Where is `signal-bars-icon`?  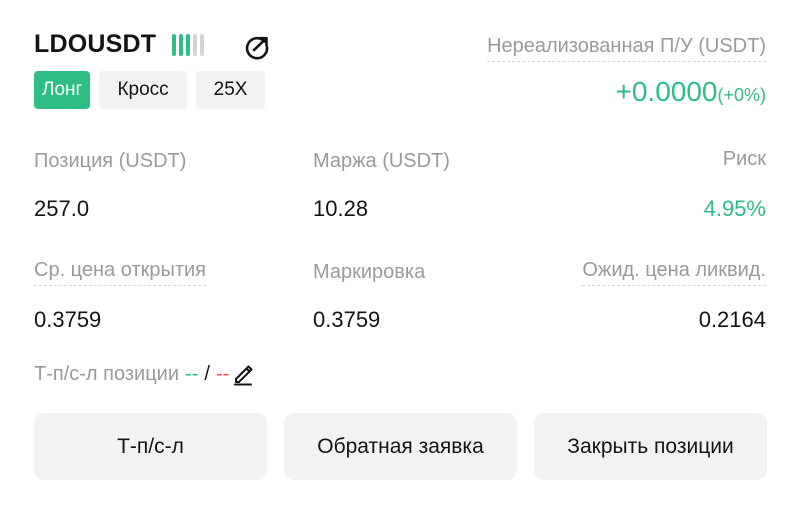
signal-bars-icon is located at coordinates (188, 45).